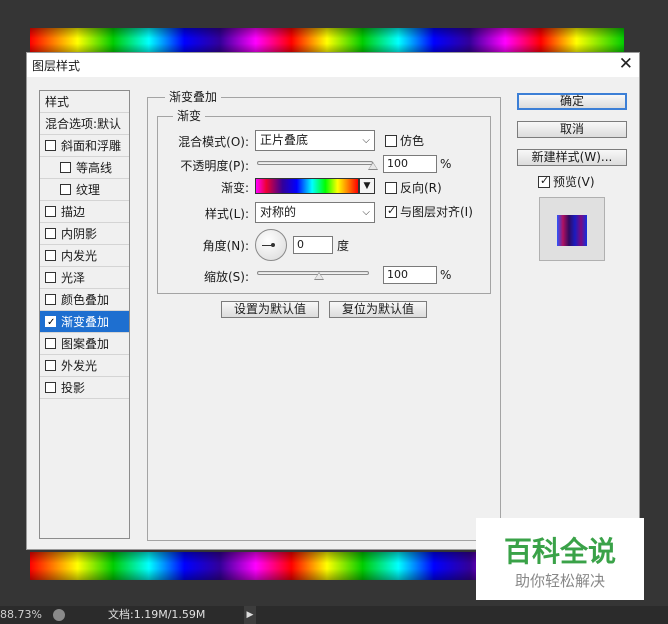 This screenshot has width=668, height=624. I want to click on style-item-inner-shadow: 内阴影, so click(84, 234).